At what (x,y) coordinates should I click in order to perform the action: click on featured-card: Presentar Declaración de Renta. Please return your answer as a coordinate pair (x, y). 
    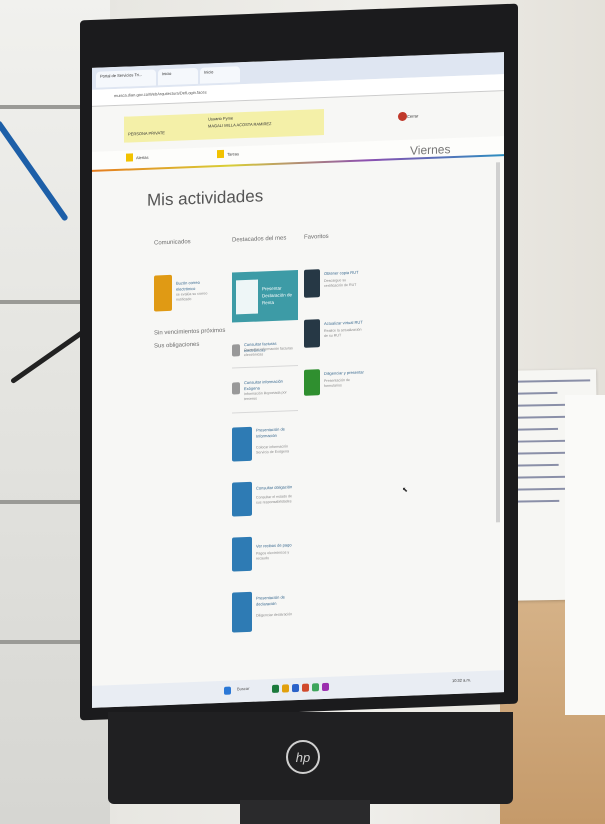
    Looking at the image, I should click on (265, 296).